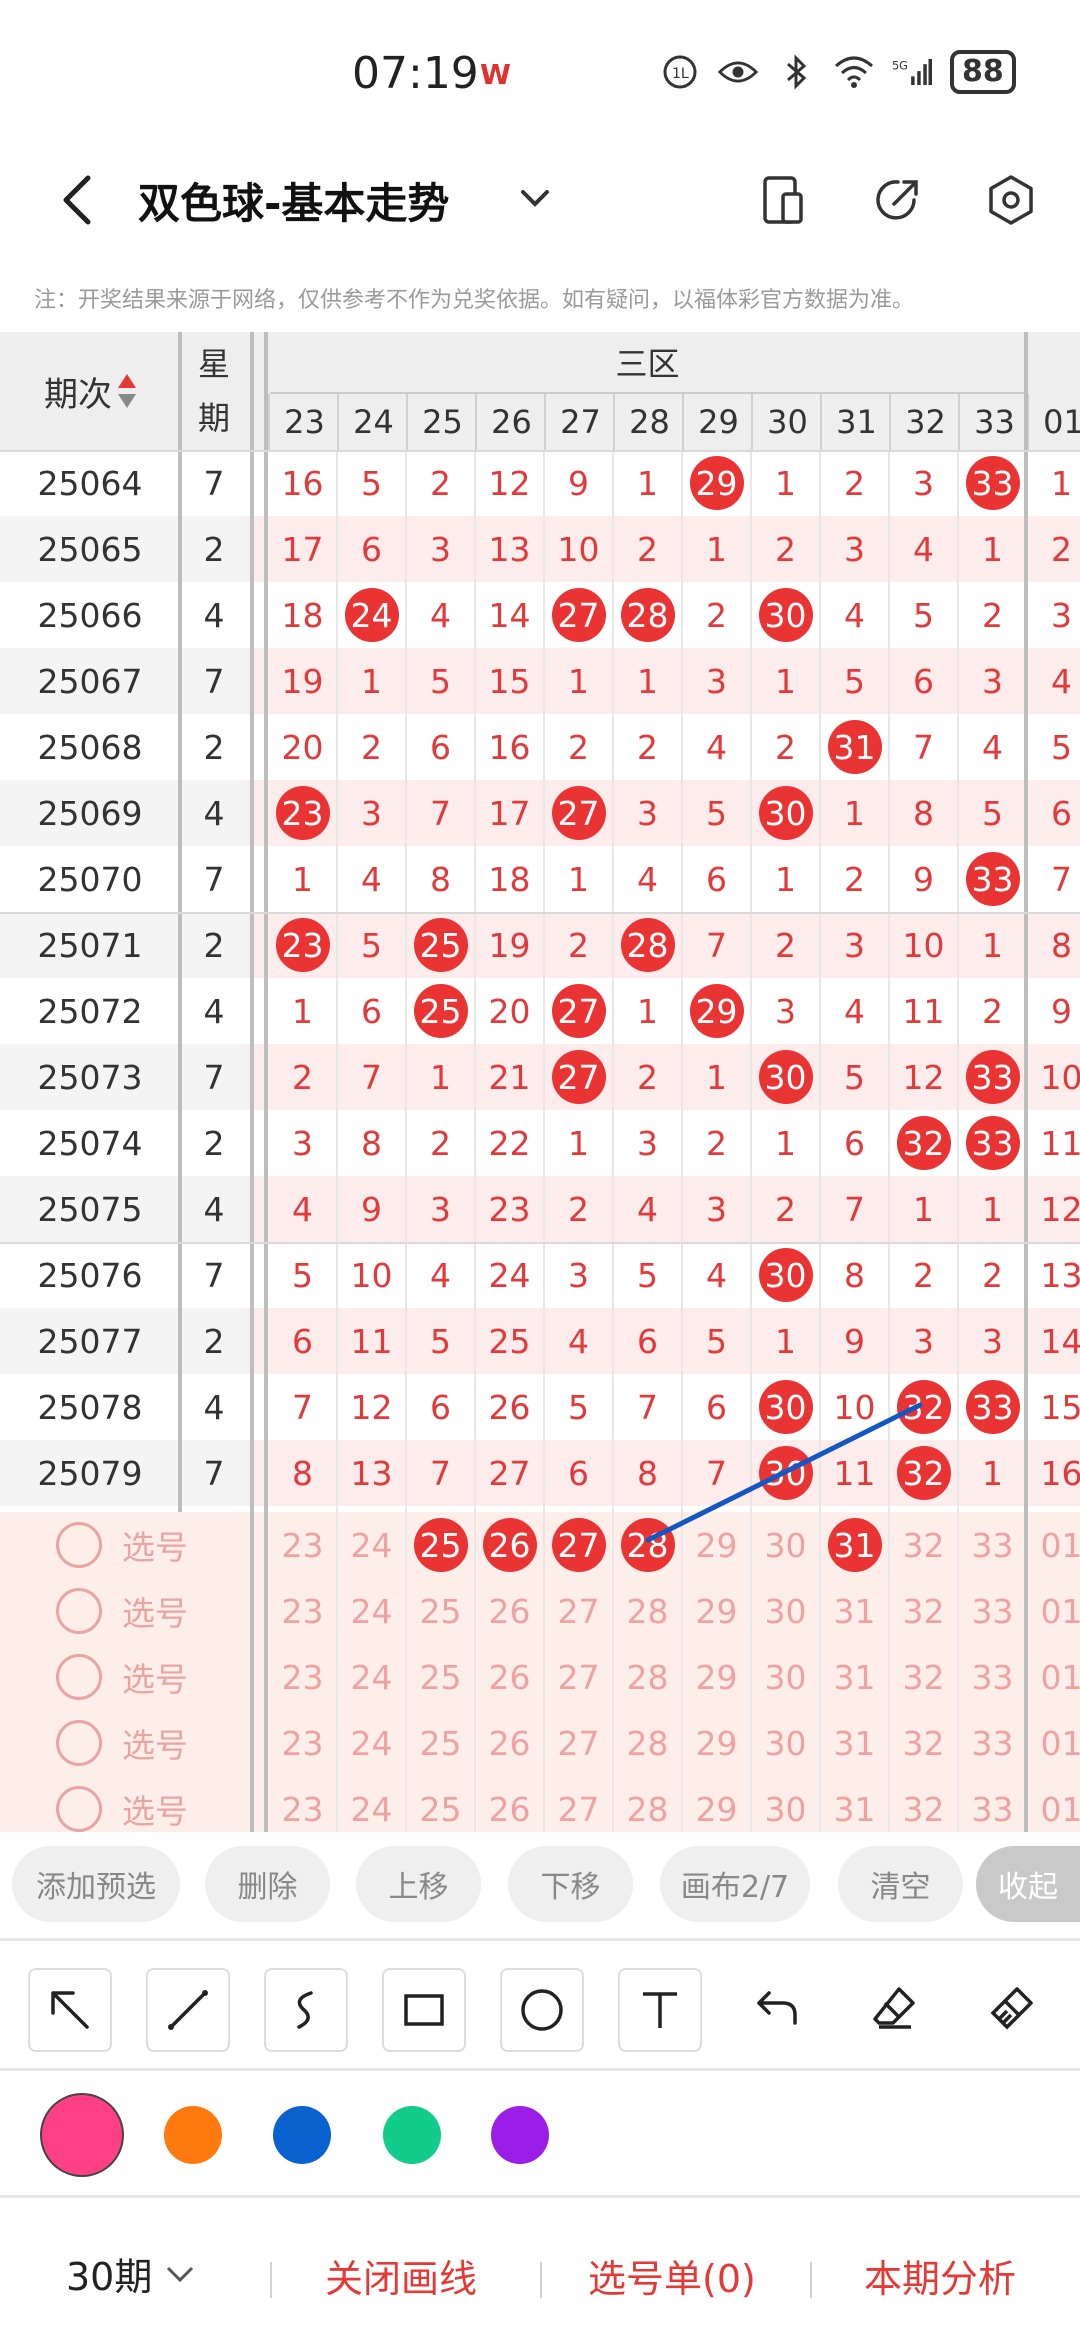 The image size is (1080, 2340). I want to click on undo-icon, so click(776, 2008).